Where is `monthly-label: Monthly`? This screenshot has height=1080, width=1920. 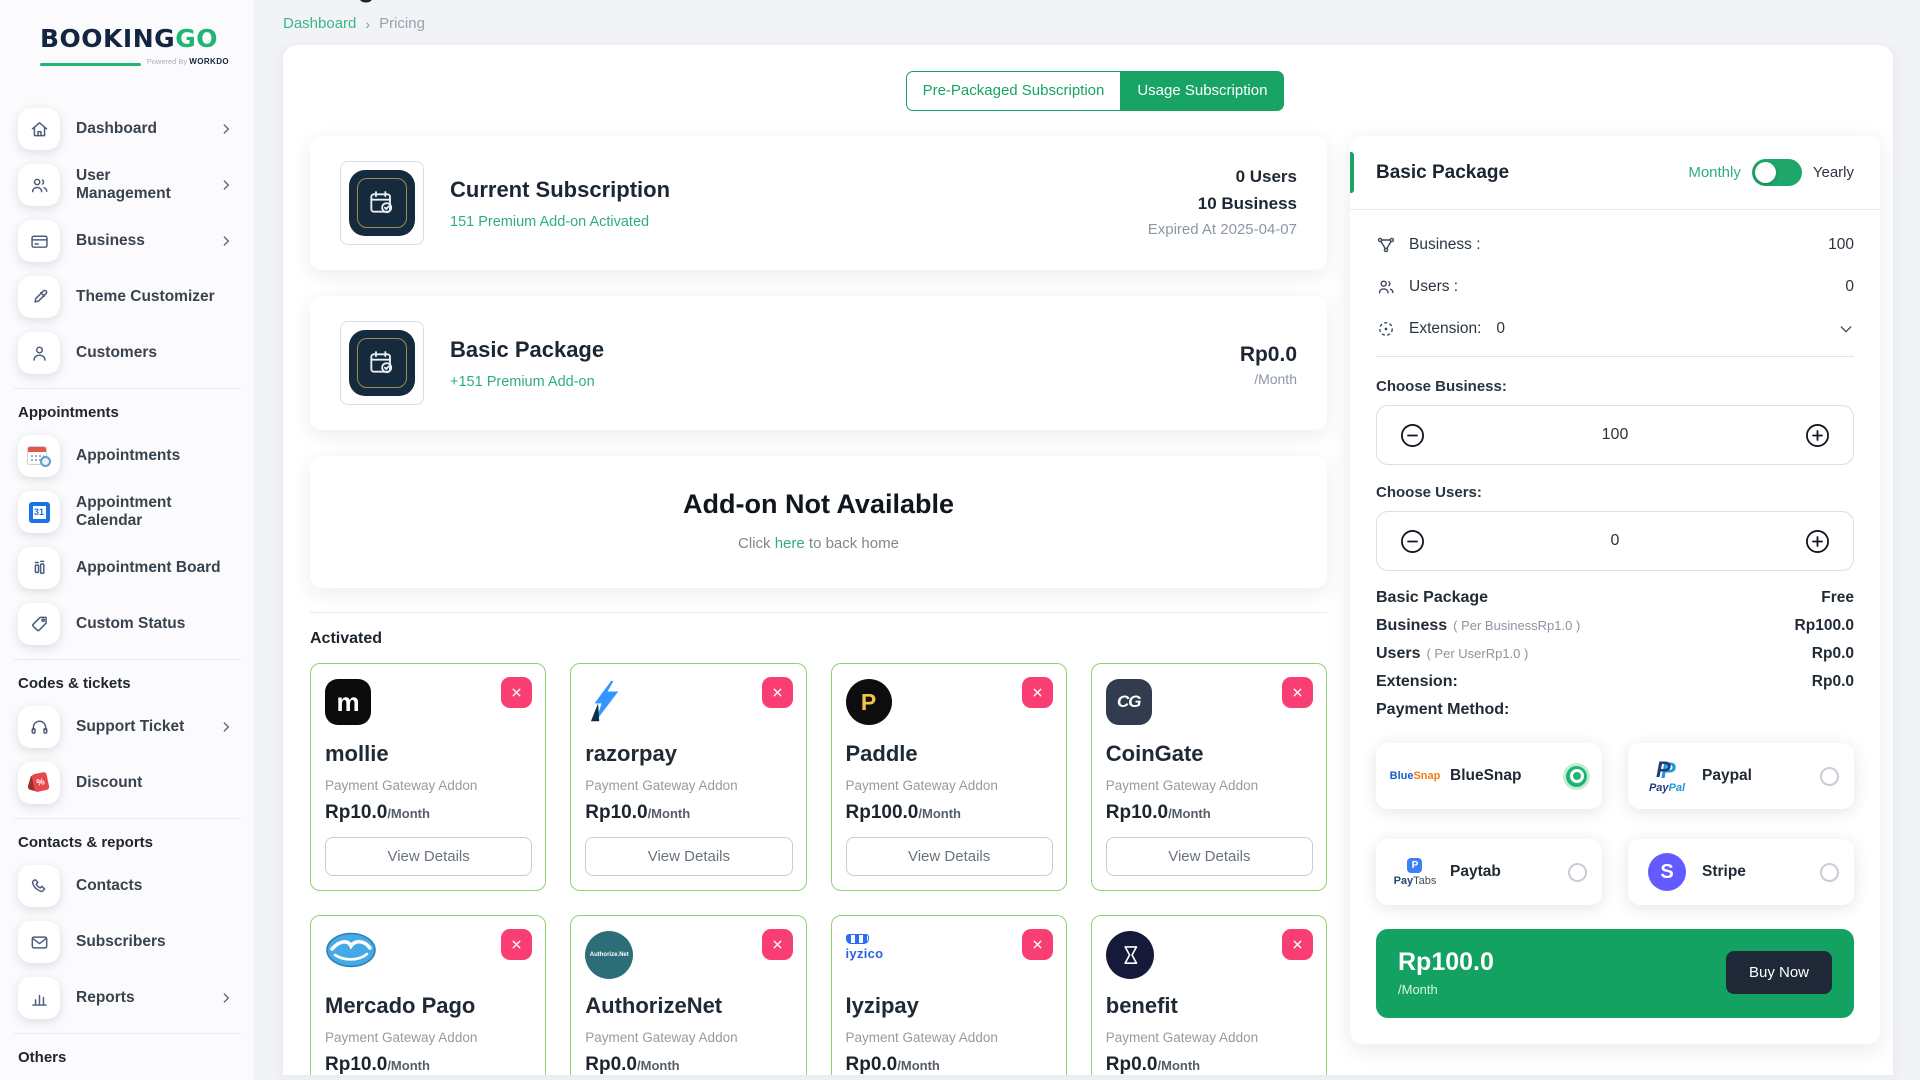 monthly-label: Monthly is located at coordinates (1714, 172).